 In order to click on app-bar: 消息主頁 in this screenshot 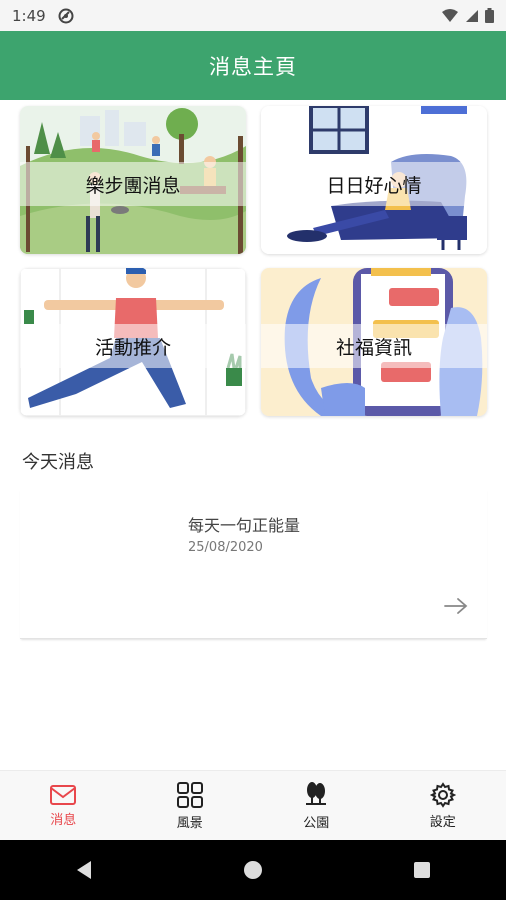, I will do `click(253, 65)`.